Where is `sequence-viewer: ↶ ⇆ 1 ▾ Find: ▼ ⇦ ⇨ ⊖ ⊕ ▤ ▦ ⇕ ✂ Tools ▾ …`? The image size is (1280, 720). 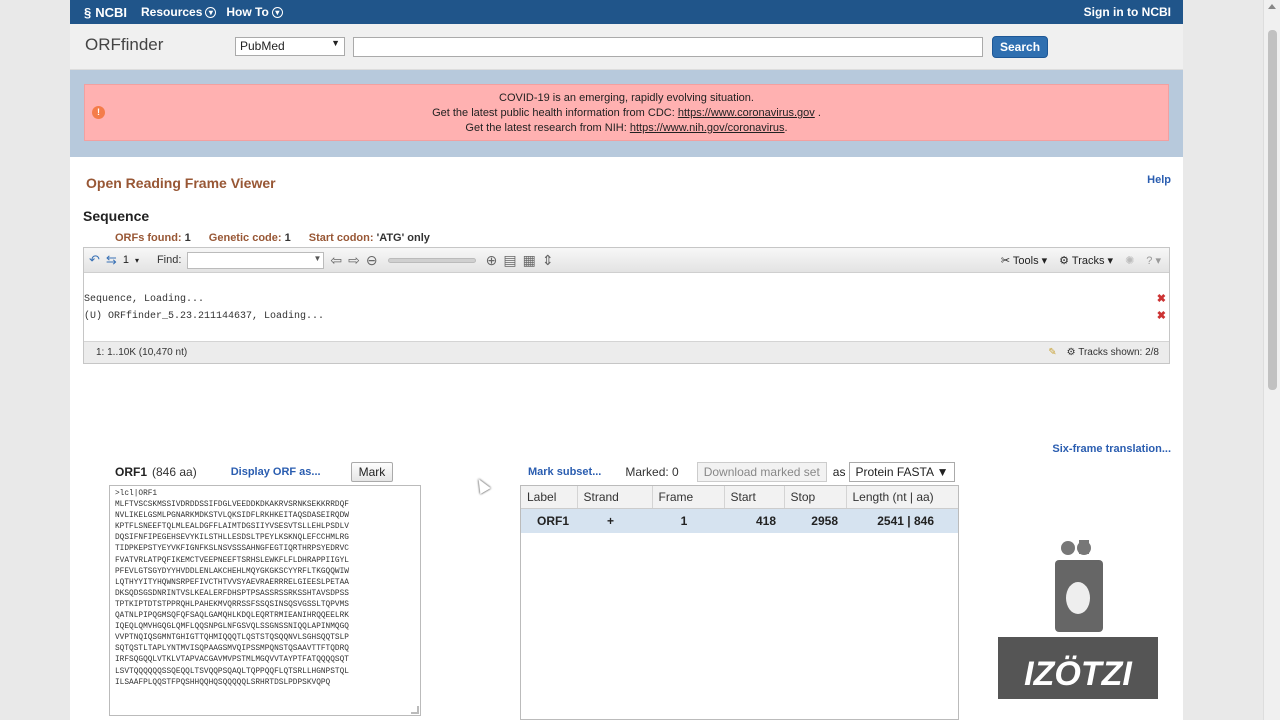
sequence-viewer: ↶ ⇆ 1 ▾ Find: ▼ ⇦ ⇨ ⊖ ⊕ ▤ ▦ ⇕ ✂ Tools ▾ … is located at coordinates (626, 305).